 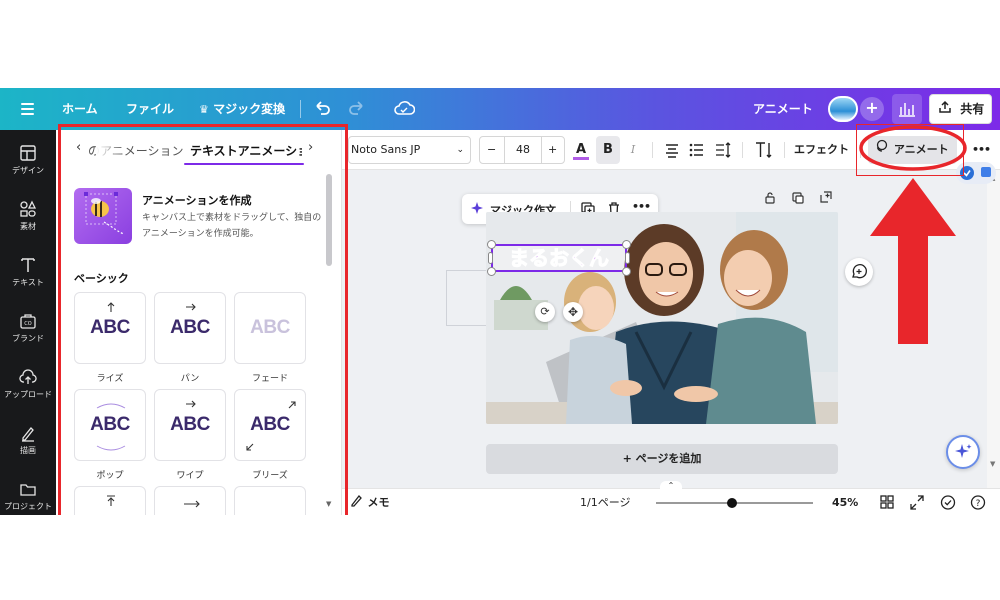 I want to click on zoom-slider, so click(x=734, y=503).